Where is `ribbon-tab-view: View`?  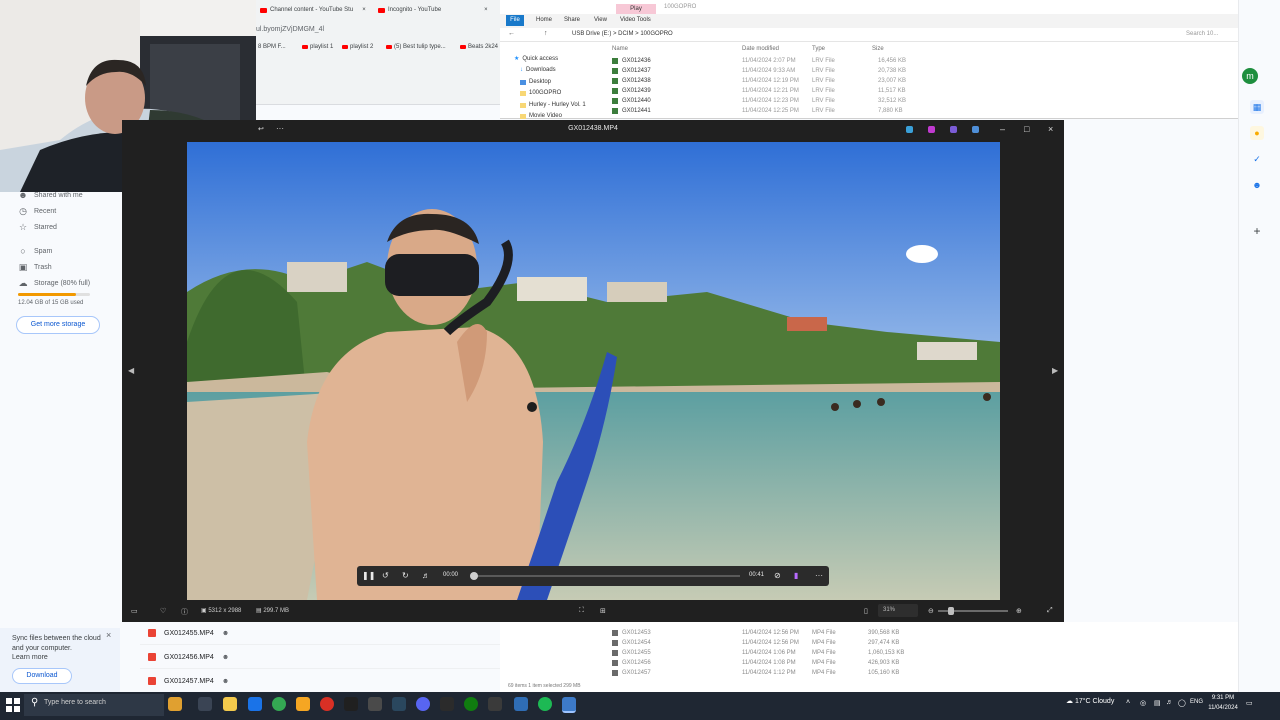 ribbon-tab-view: View is located at coordinates (600, 20).